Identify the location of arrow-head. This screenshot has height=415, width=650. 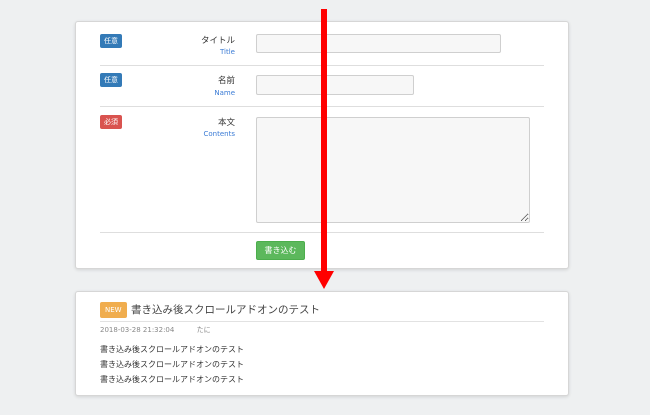
(324, 280).